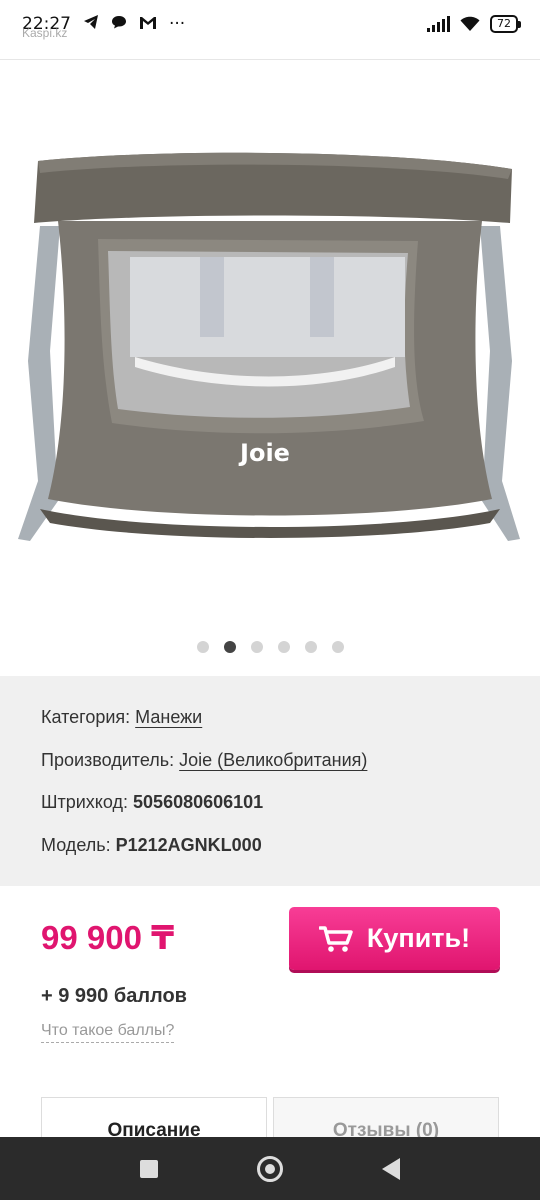  Describe the element at coordinates (91, 24) in the screenshot. I see `telegram-icon` at that location.